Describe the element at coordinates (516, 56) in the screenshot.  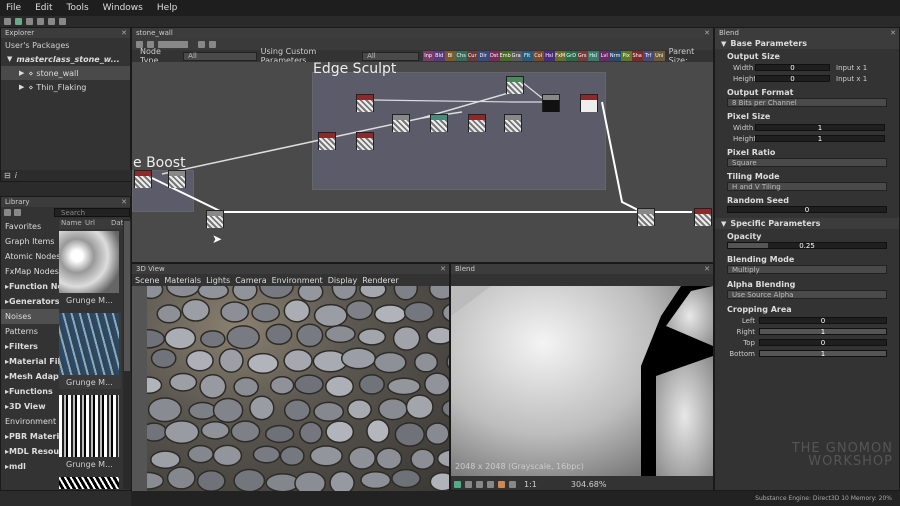
I see `node-filter-tag: Gra` at that location.